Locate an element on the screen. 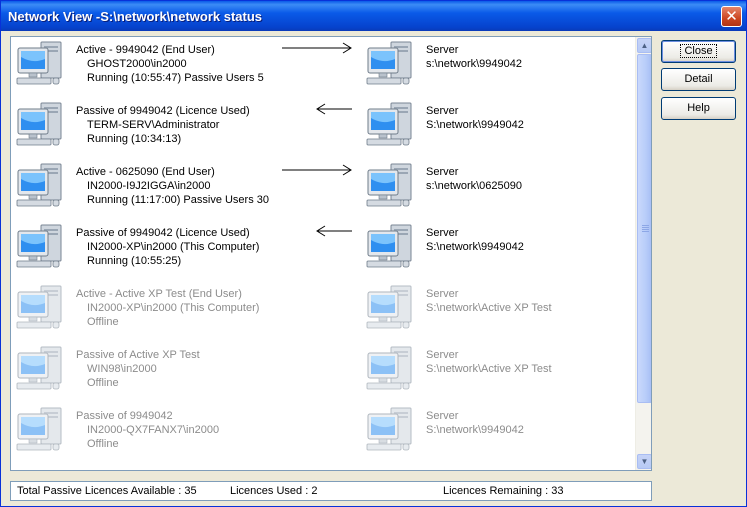 The height and width of the screenshot is (507, 747). connection-title: Active - 9949042 (End User) is located at coordinates (145, 50).